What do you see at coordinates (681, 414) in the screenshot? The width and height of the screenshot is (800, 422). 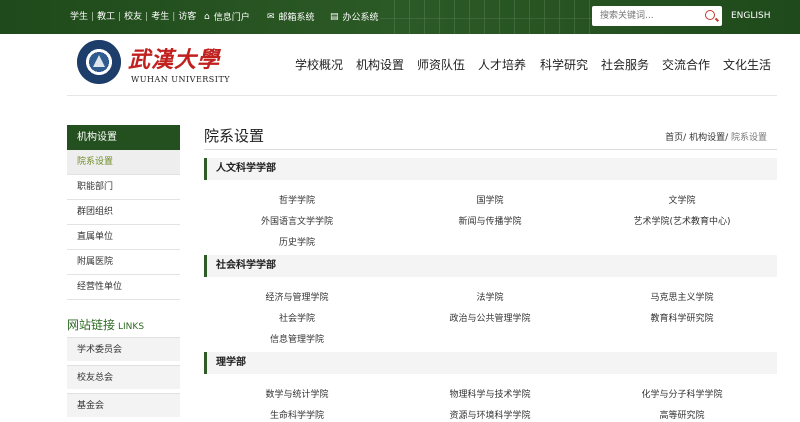 I see `department-link: 高等研究院` at bounding box center [681, 414].